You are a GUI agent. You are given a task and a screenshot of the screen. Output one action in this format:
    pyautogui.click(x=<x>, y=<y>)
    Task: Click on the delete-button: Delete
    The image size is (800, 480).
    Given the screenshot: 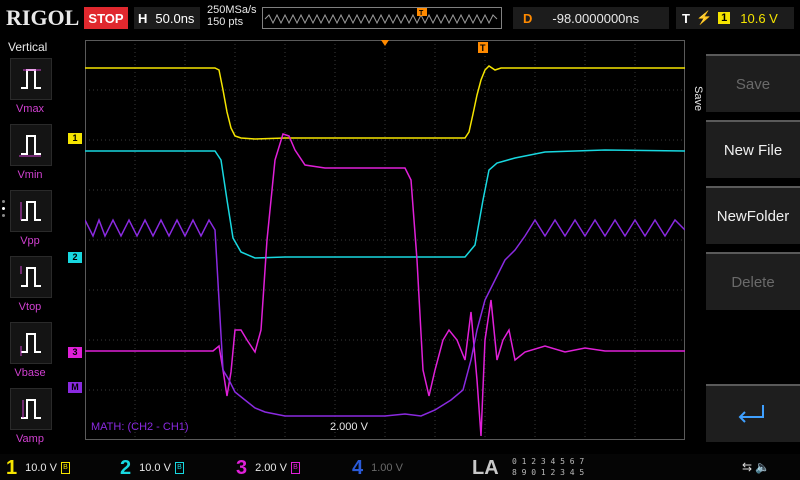 What is the action you would take?
    pyautogui.click(x=753, y=281)
    